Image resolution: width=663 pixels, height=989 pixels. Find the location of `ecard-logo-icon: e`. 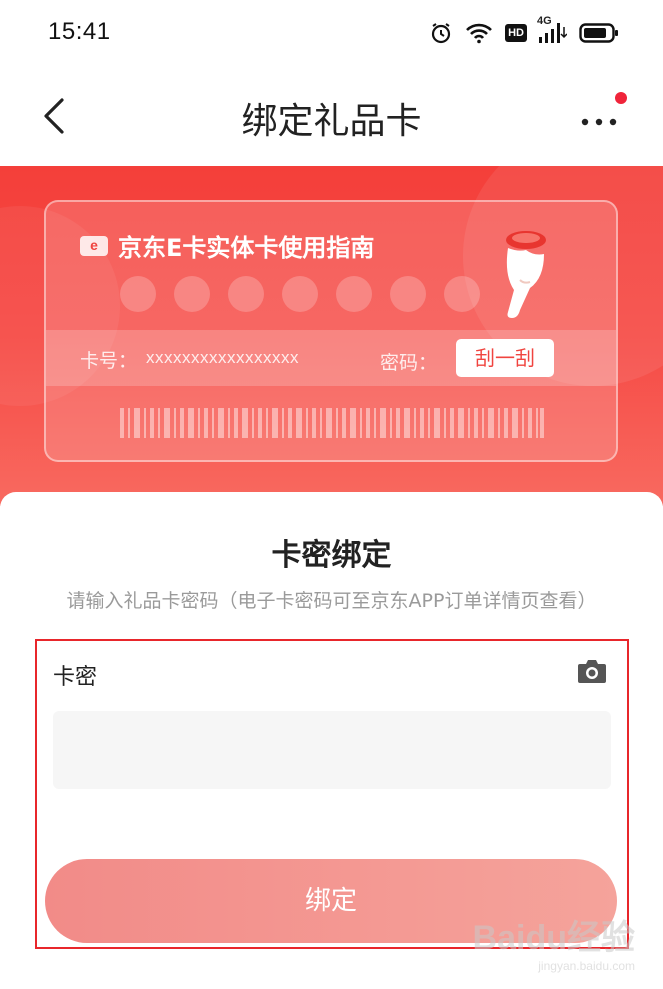

ecard-logo-icon: e is located at coordinates (94, 245).